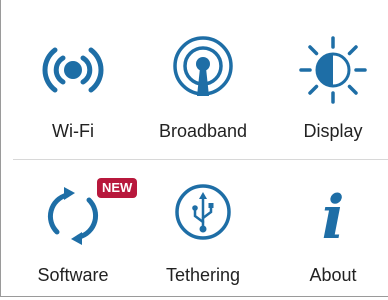 The image size is (388, 300). Describe the element at coordinates (333, 70) in the screenshot. I see `brightness-icon` at that location.